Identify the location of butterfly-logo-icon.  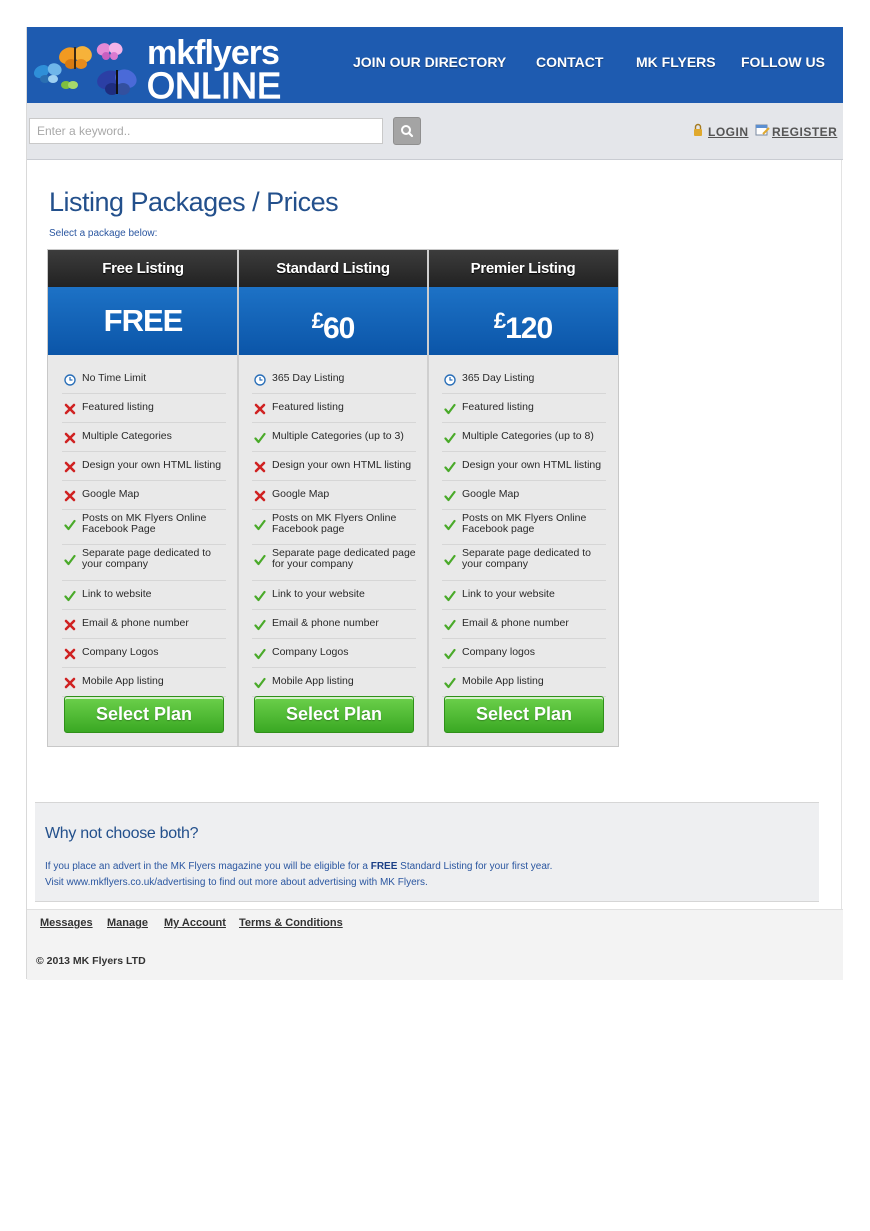
(89, 68).